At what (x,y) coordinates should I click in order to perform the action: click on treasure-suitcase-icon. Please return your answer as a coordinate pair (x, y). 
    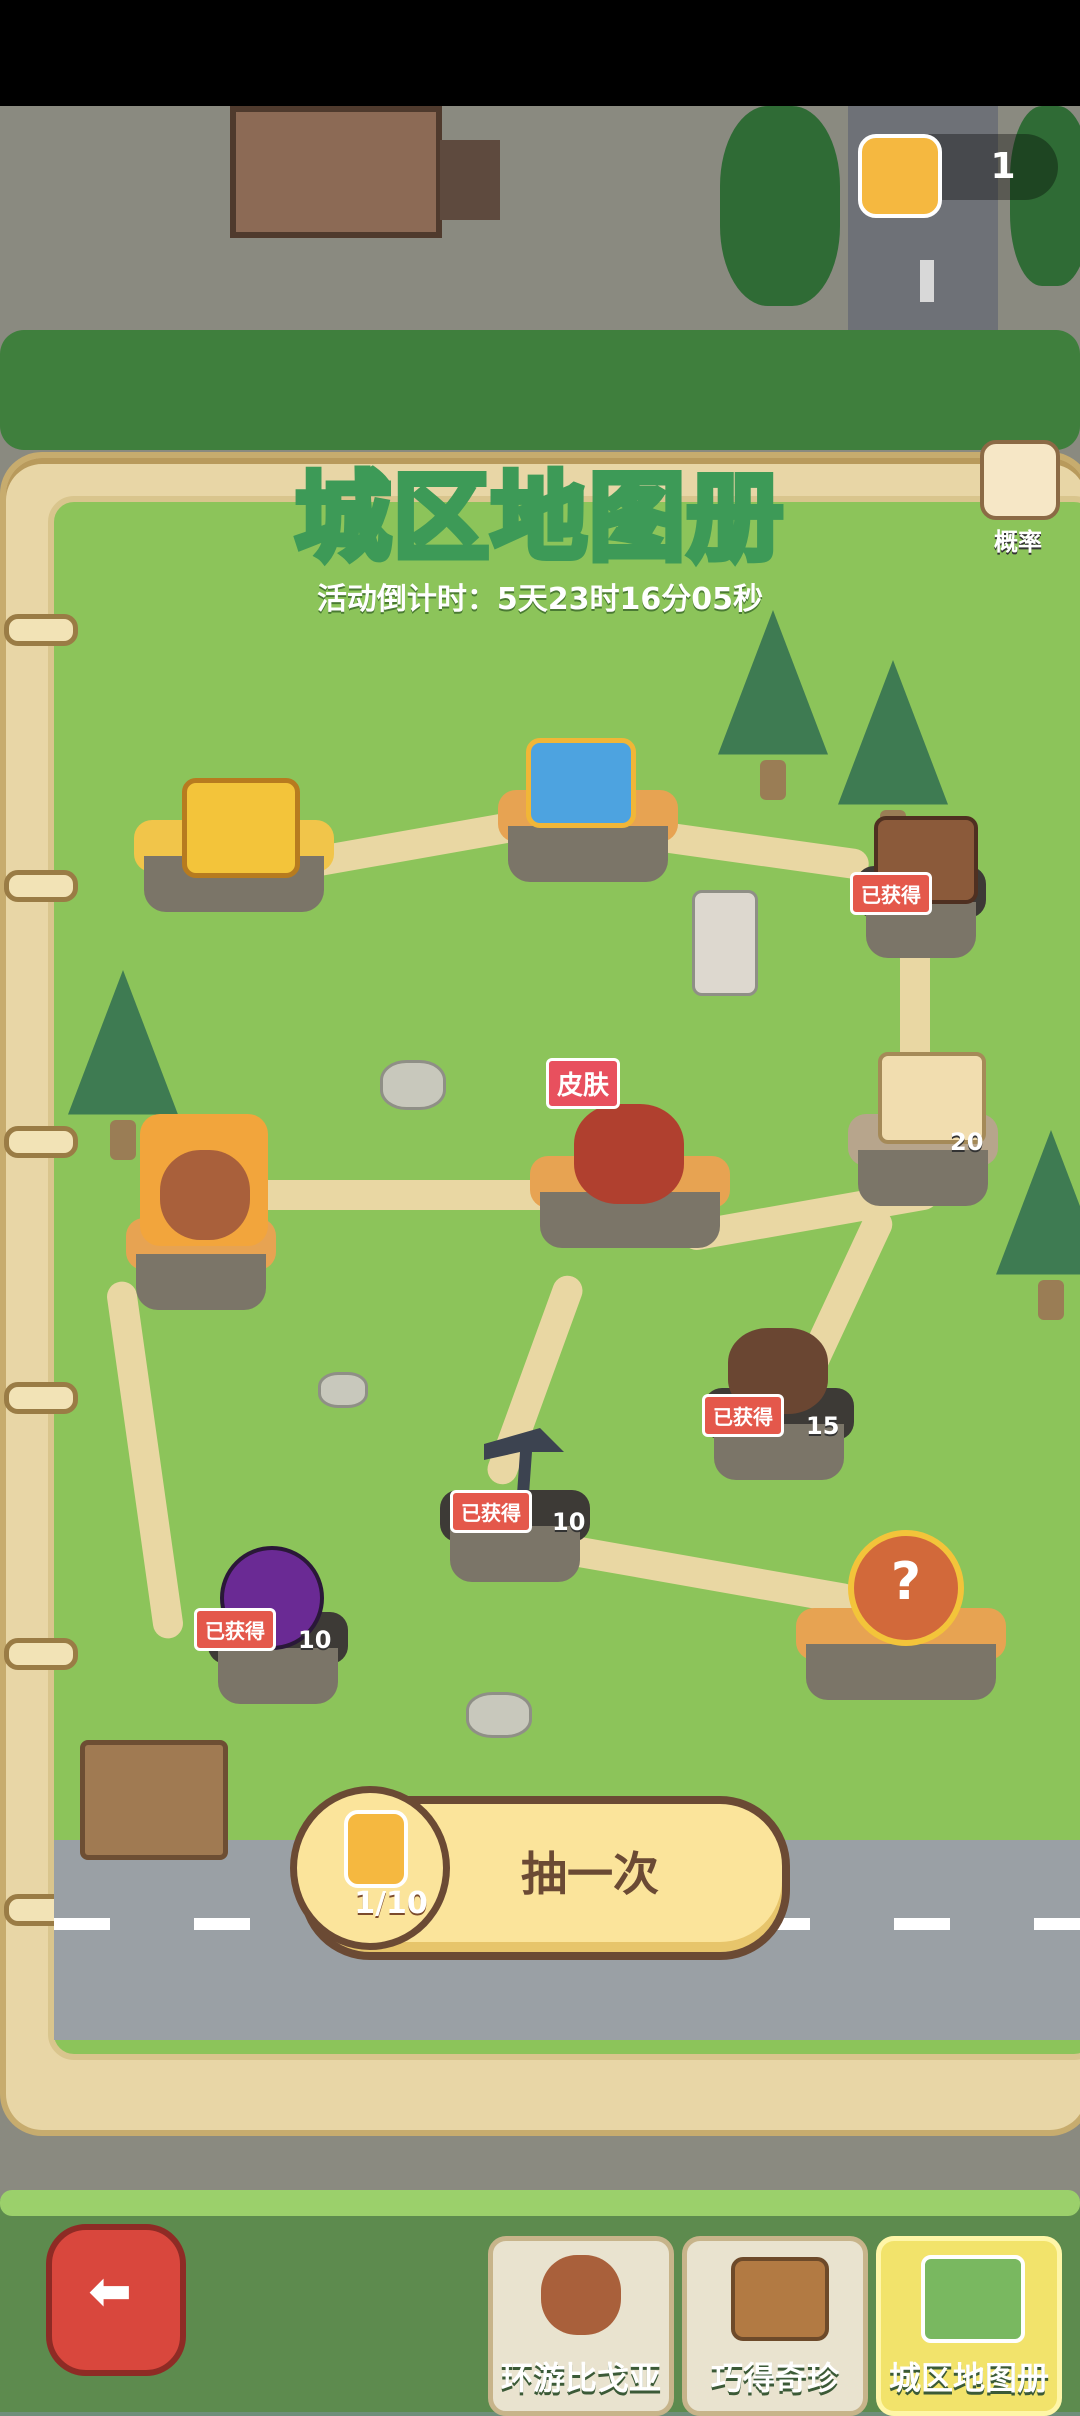
    Looking at the image, I should click on (780, 2299).